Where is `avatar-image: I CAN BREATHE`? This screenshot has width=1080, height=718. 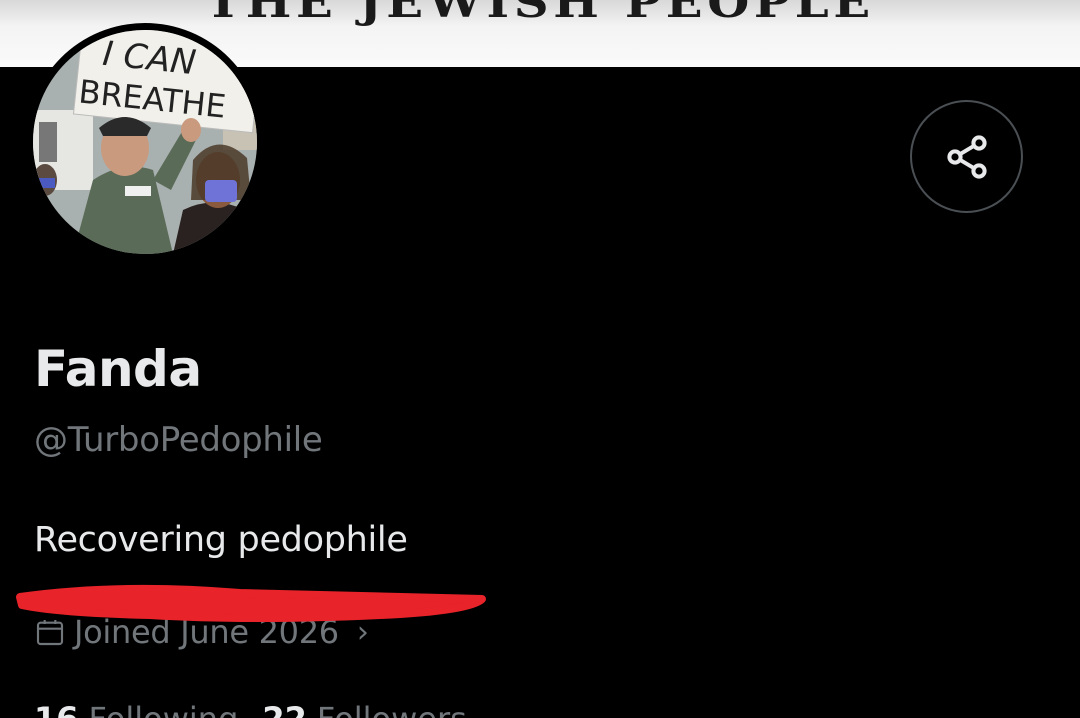
avatar-image: I CAN BREATHE is located at coordinates (145, 142).